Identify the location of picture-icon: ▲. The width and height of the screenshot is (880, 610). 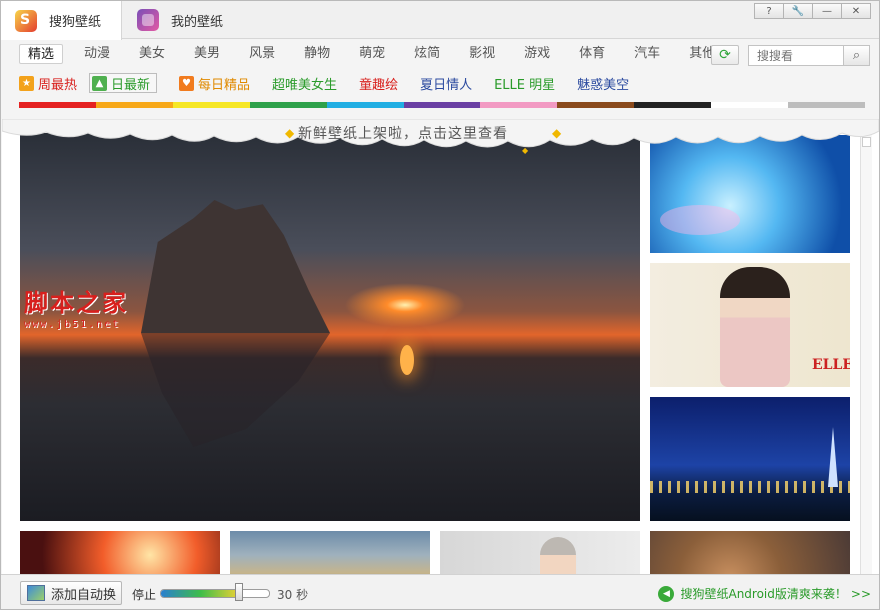
(100, 83).